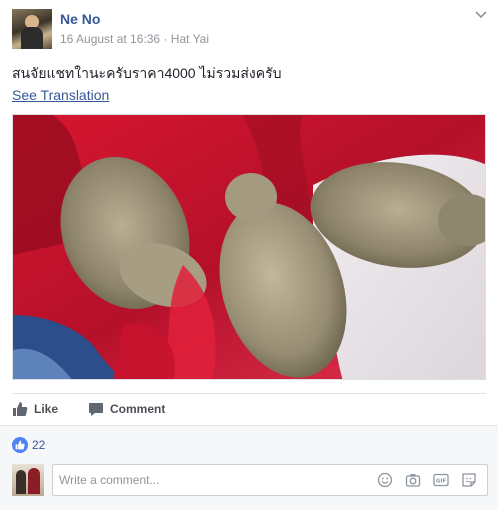 The image size is (498, 510). Describe the element at coordinates (20, 409) in the screenshot. I see `thumbs-up-icon` at that location.